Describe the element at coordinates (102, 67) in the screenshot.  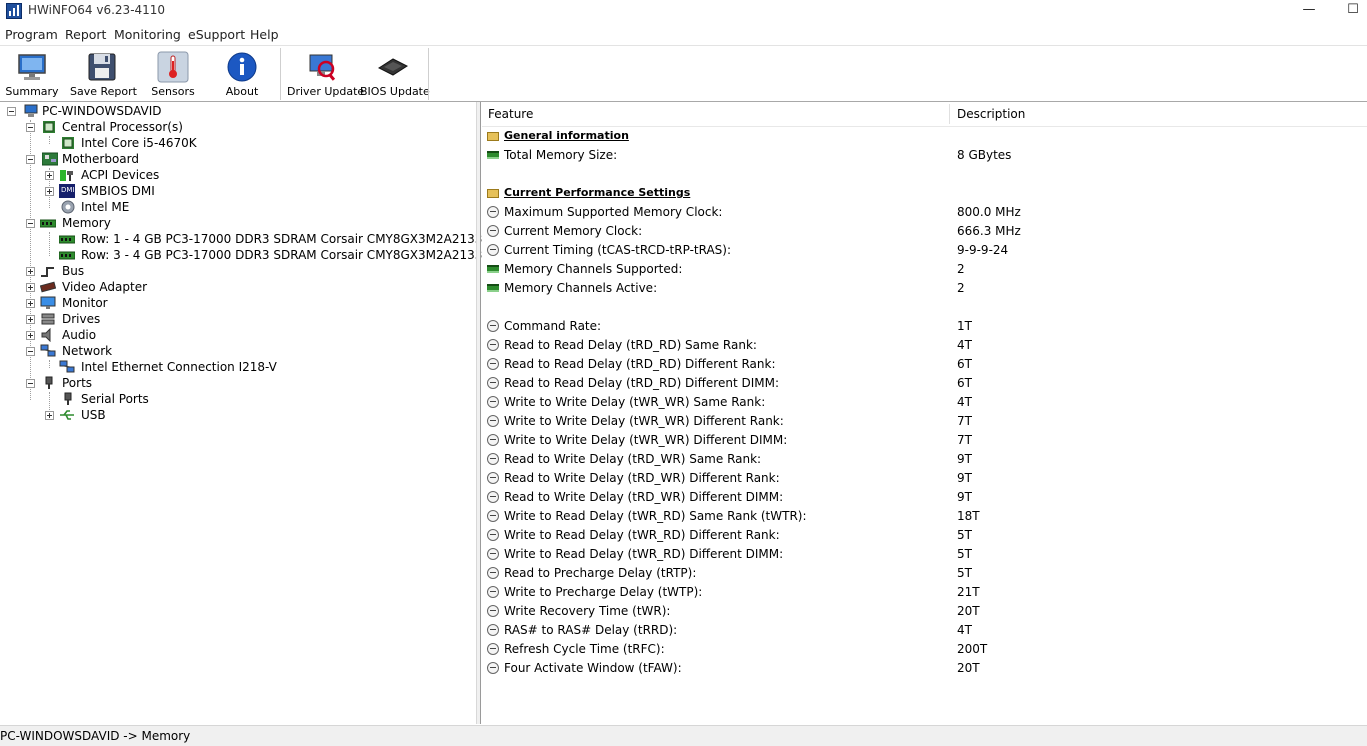
I see `floppy-disk-icon` at that location.